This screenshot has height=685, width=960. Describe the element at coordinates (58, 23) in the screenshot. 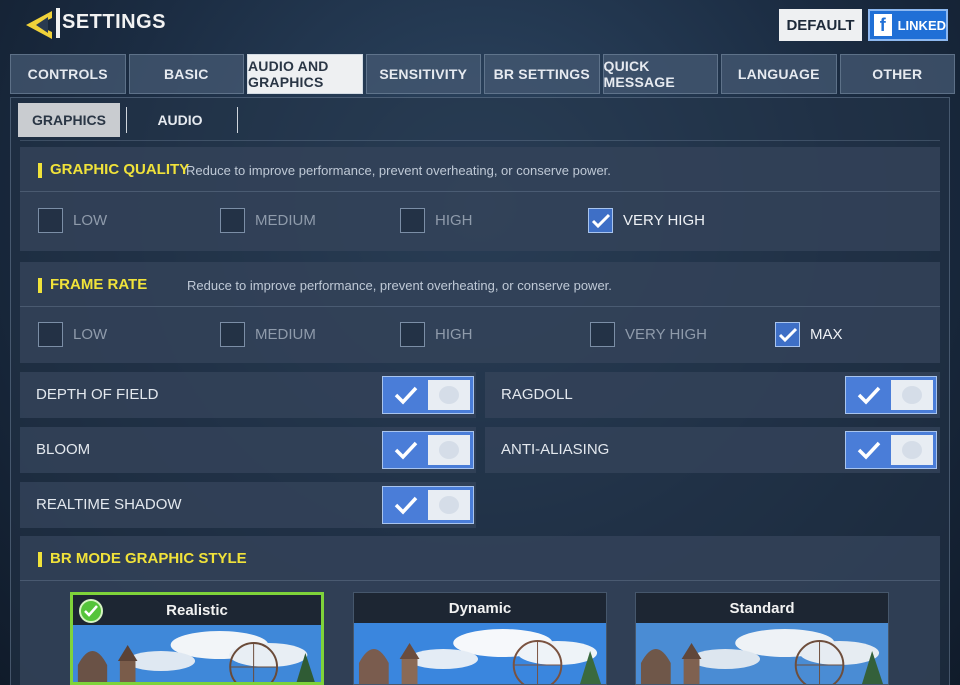

I see `title-divider` at that location.